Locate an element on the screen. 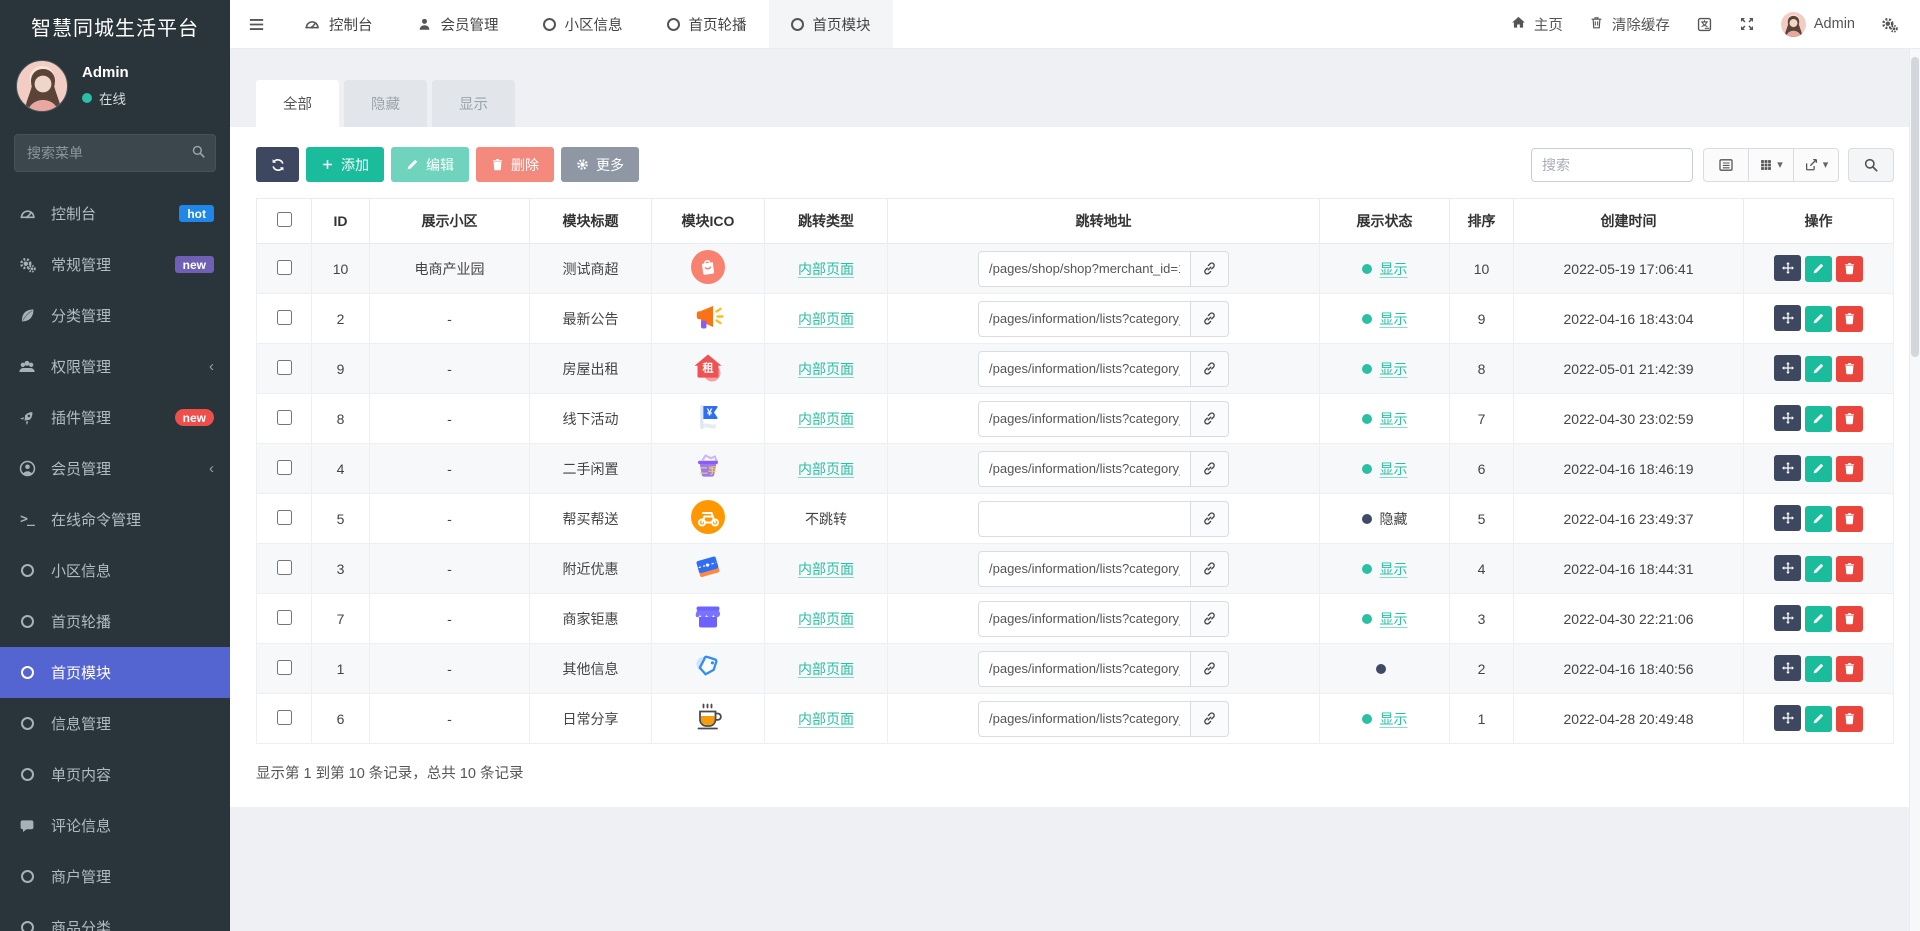  menu-search-input is located at coordinates (115, 153).